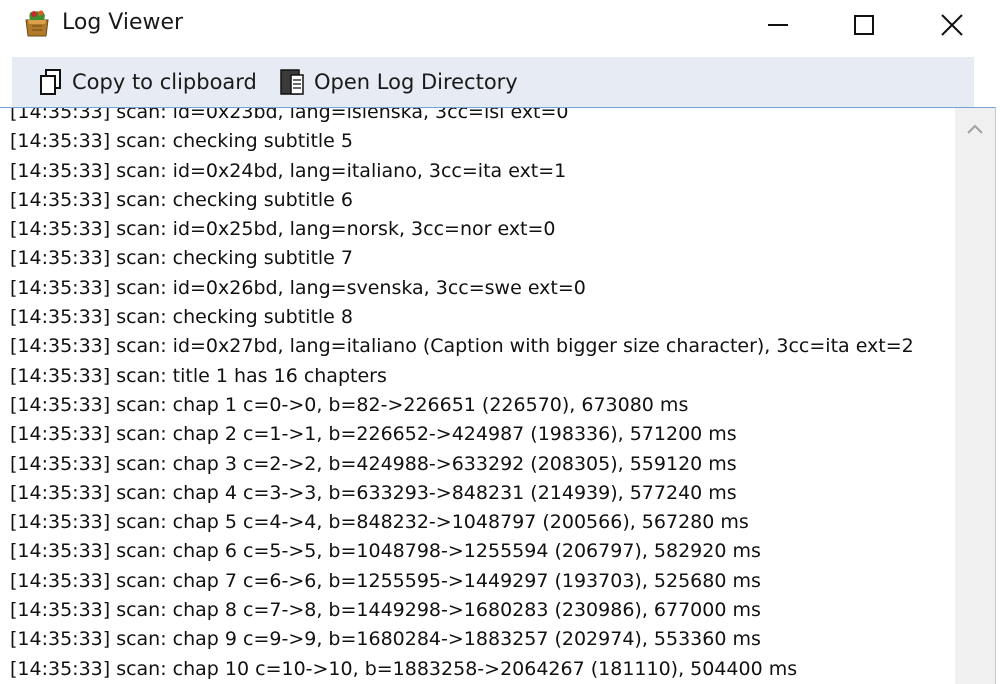 The height and width of the screenshot is (684, 1000). I want to click on maximize-button, so click(864, 25).